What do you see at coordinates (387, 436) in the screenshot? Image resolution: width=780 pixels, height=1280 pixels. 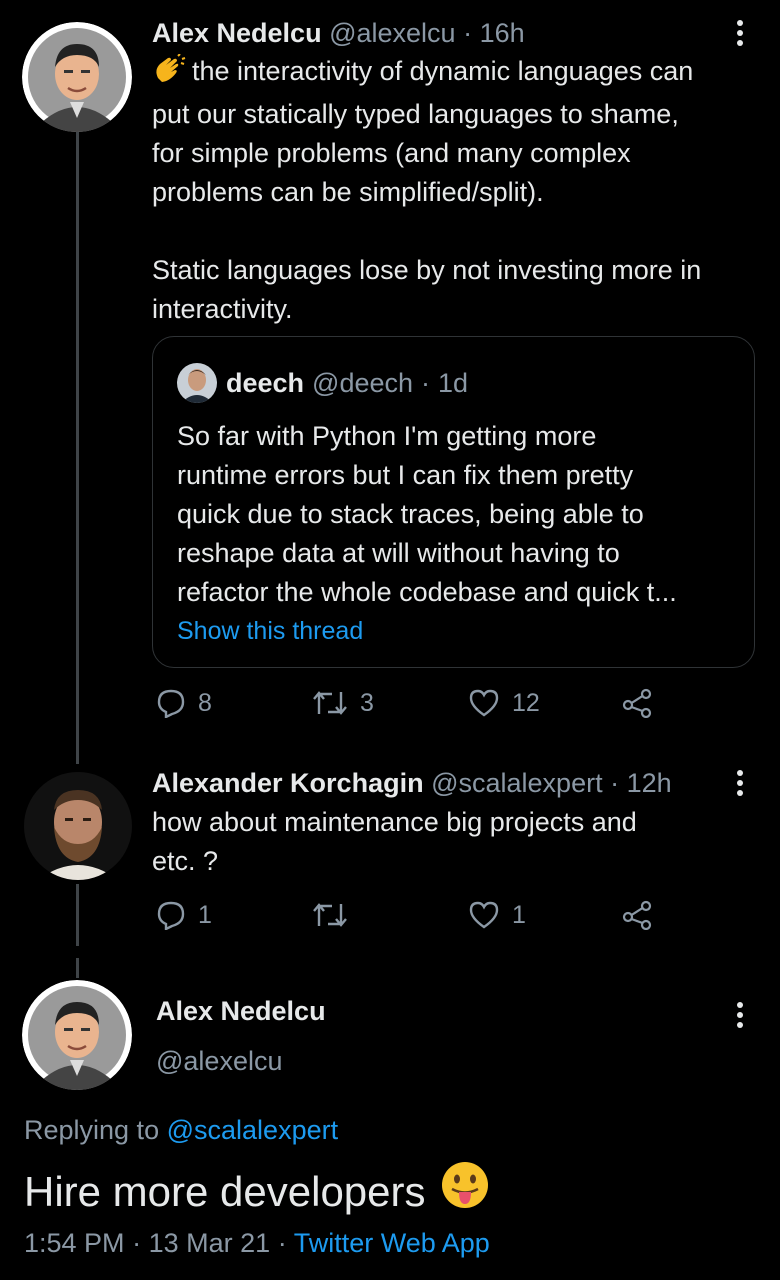 I see `quote-line: So far with Python I'm getting more` at bounding box center [387, 436].